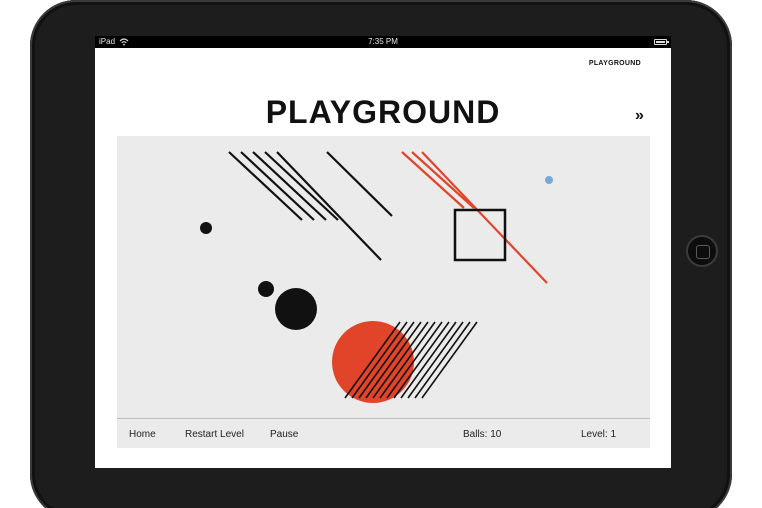 Image resolution: width=762 pixels, height=508 pixels. I want to click on home-button-icon, so click(702, 251).